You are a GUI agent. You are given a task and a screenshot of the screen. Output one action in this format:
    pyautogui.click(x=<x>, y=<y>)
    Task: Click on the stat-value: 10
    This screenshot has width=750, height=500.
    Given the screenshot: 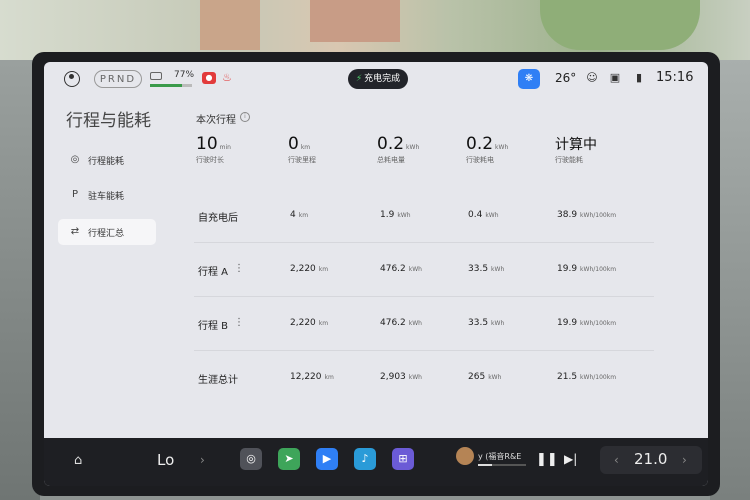 What is the action you would take?
    pyautogui.click(x=207, y=144)
    